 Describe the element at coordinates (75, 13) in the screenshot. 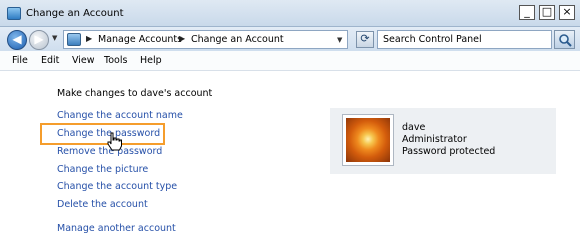

I see `window-title: Change an Account` at that location.